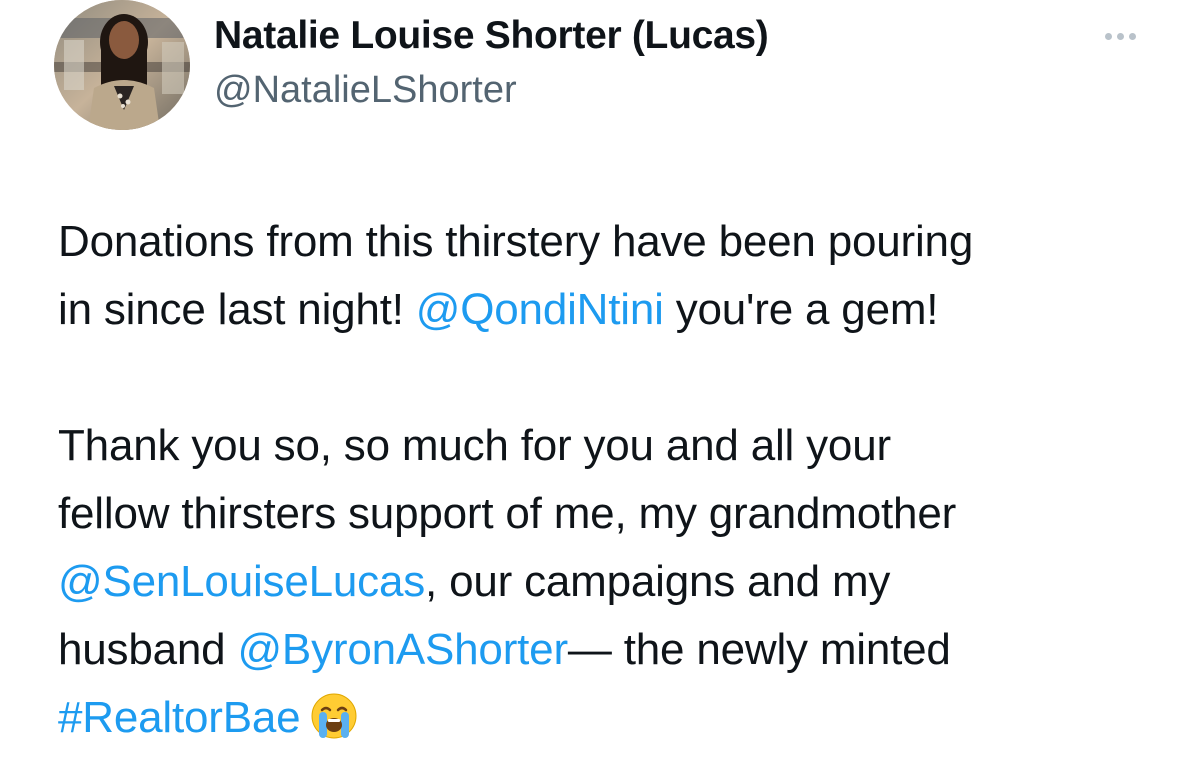 Image resolution: width=1200 pixels, height=768 pixels. Describe the element at coordinates (179, 717) in the screenshot. I see `hashtag-link: #RealtorBae` at that location.